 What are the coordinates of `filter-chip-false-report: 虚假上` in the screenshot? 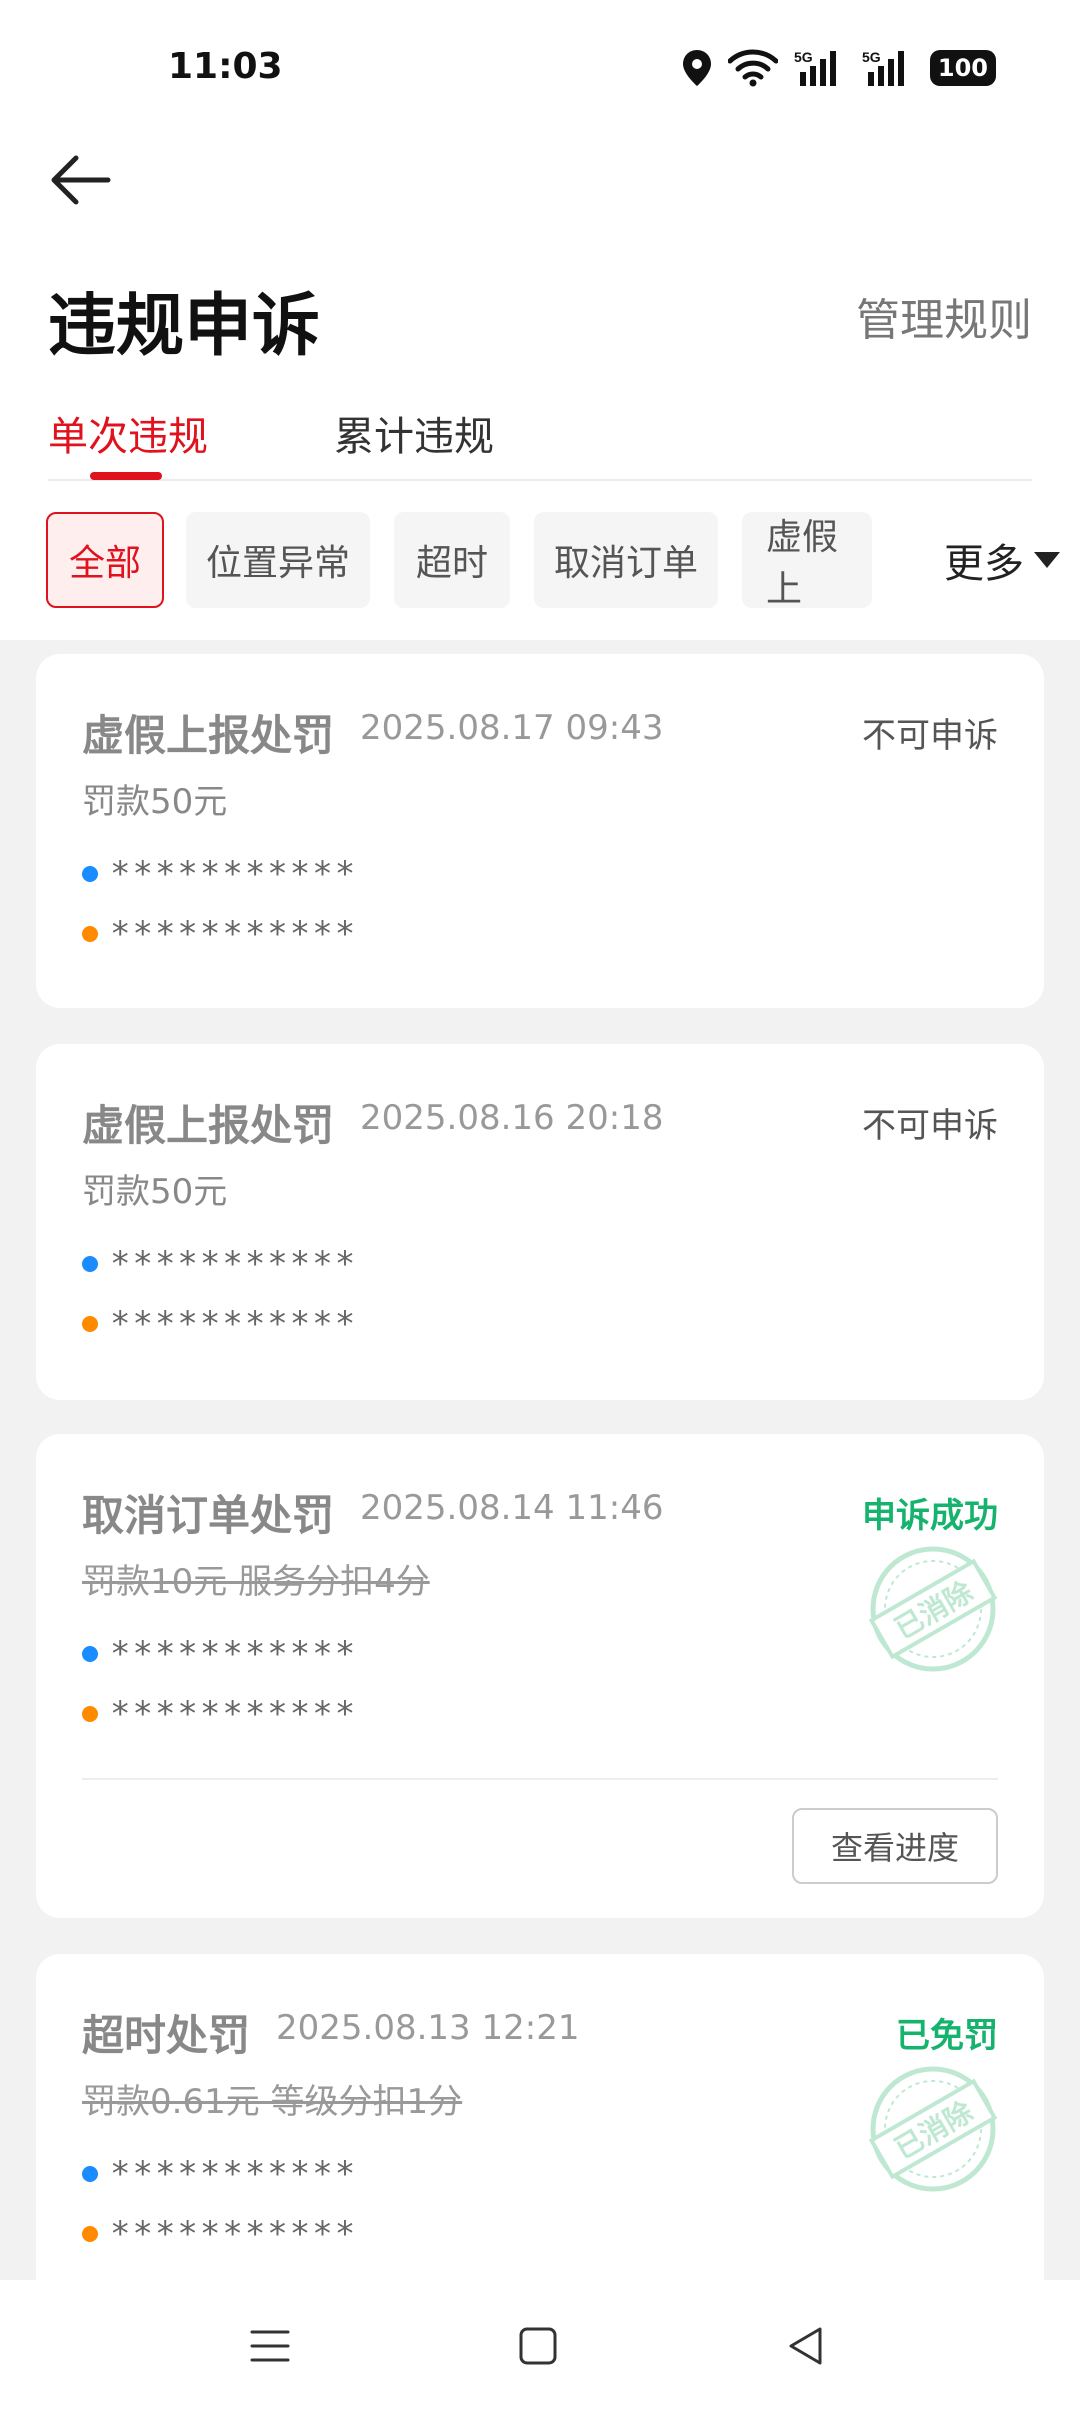 It's located at (807, 560).